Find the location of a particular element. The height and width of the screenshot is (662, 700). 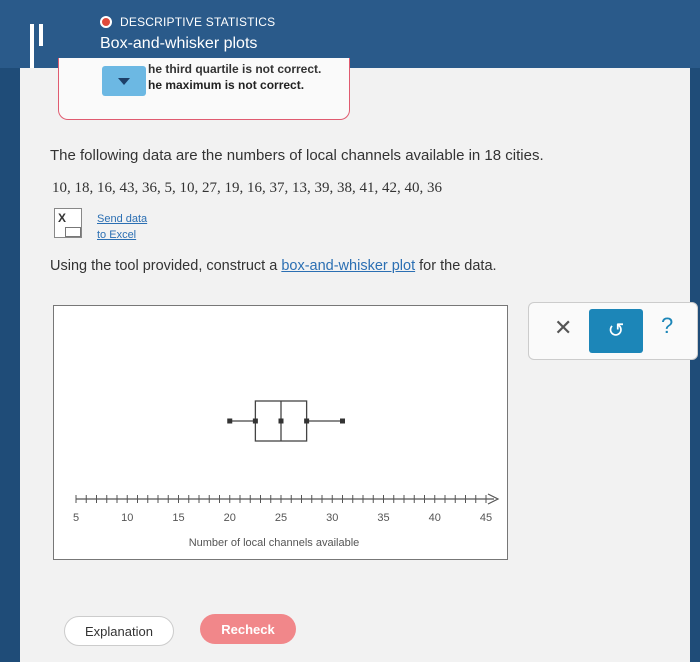

undo-icon: ↺ is located at coordinates (616, 331).